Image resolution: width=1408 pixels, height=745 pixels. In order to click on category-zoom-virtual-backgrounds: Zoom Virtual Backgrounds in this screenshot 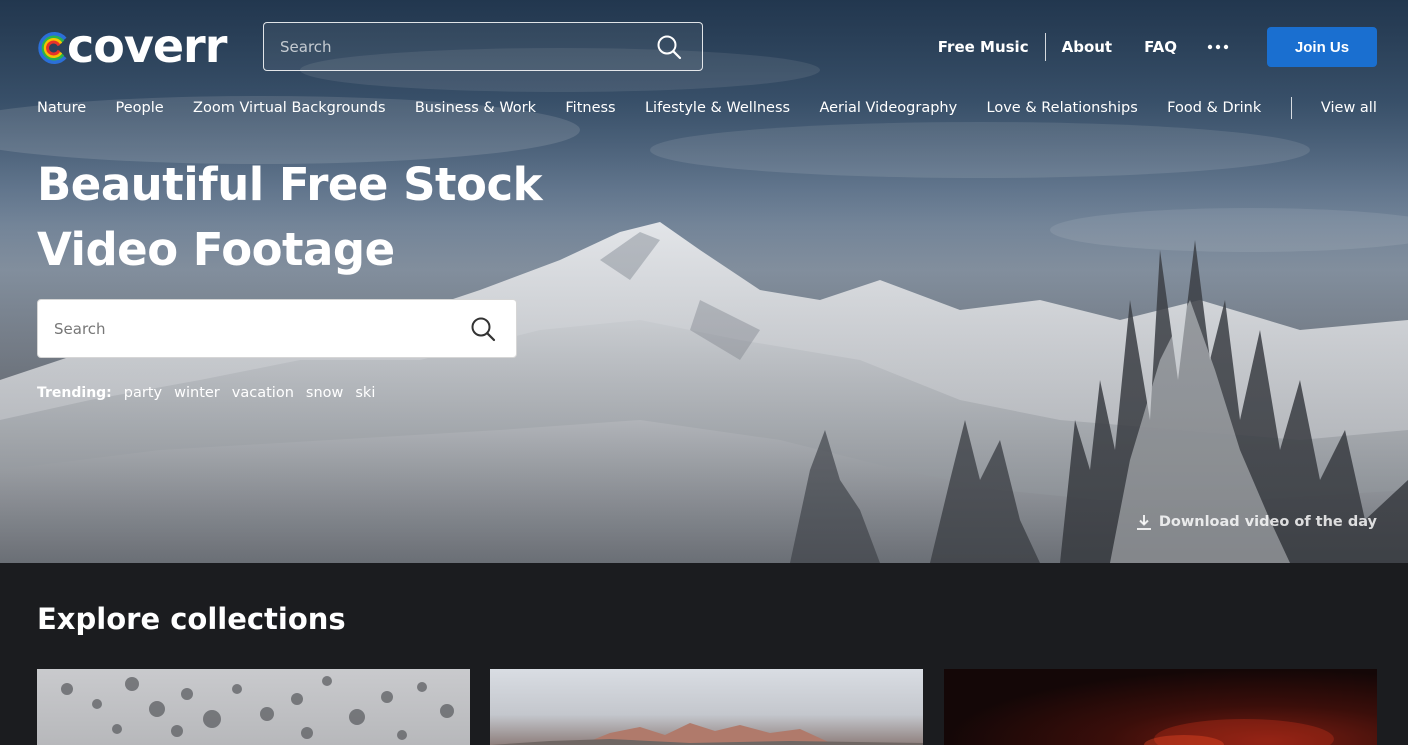, I will do `click(289, 108)`.